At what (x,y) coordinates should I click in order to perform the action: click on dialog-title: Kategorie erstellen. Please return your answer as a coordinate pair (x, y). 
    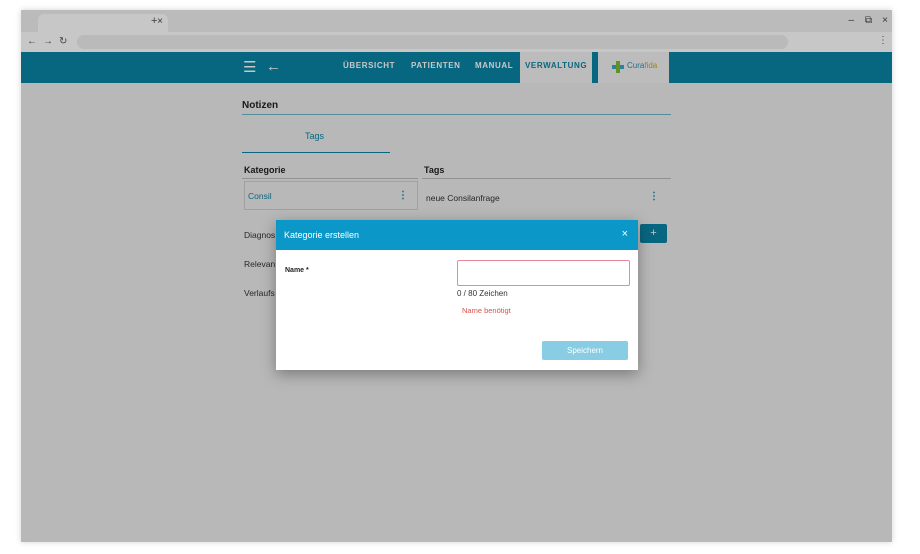
    Looking at the image, I should click on (322, 235).